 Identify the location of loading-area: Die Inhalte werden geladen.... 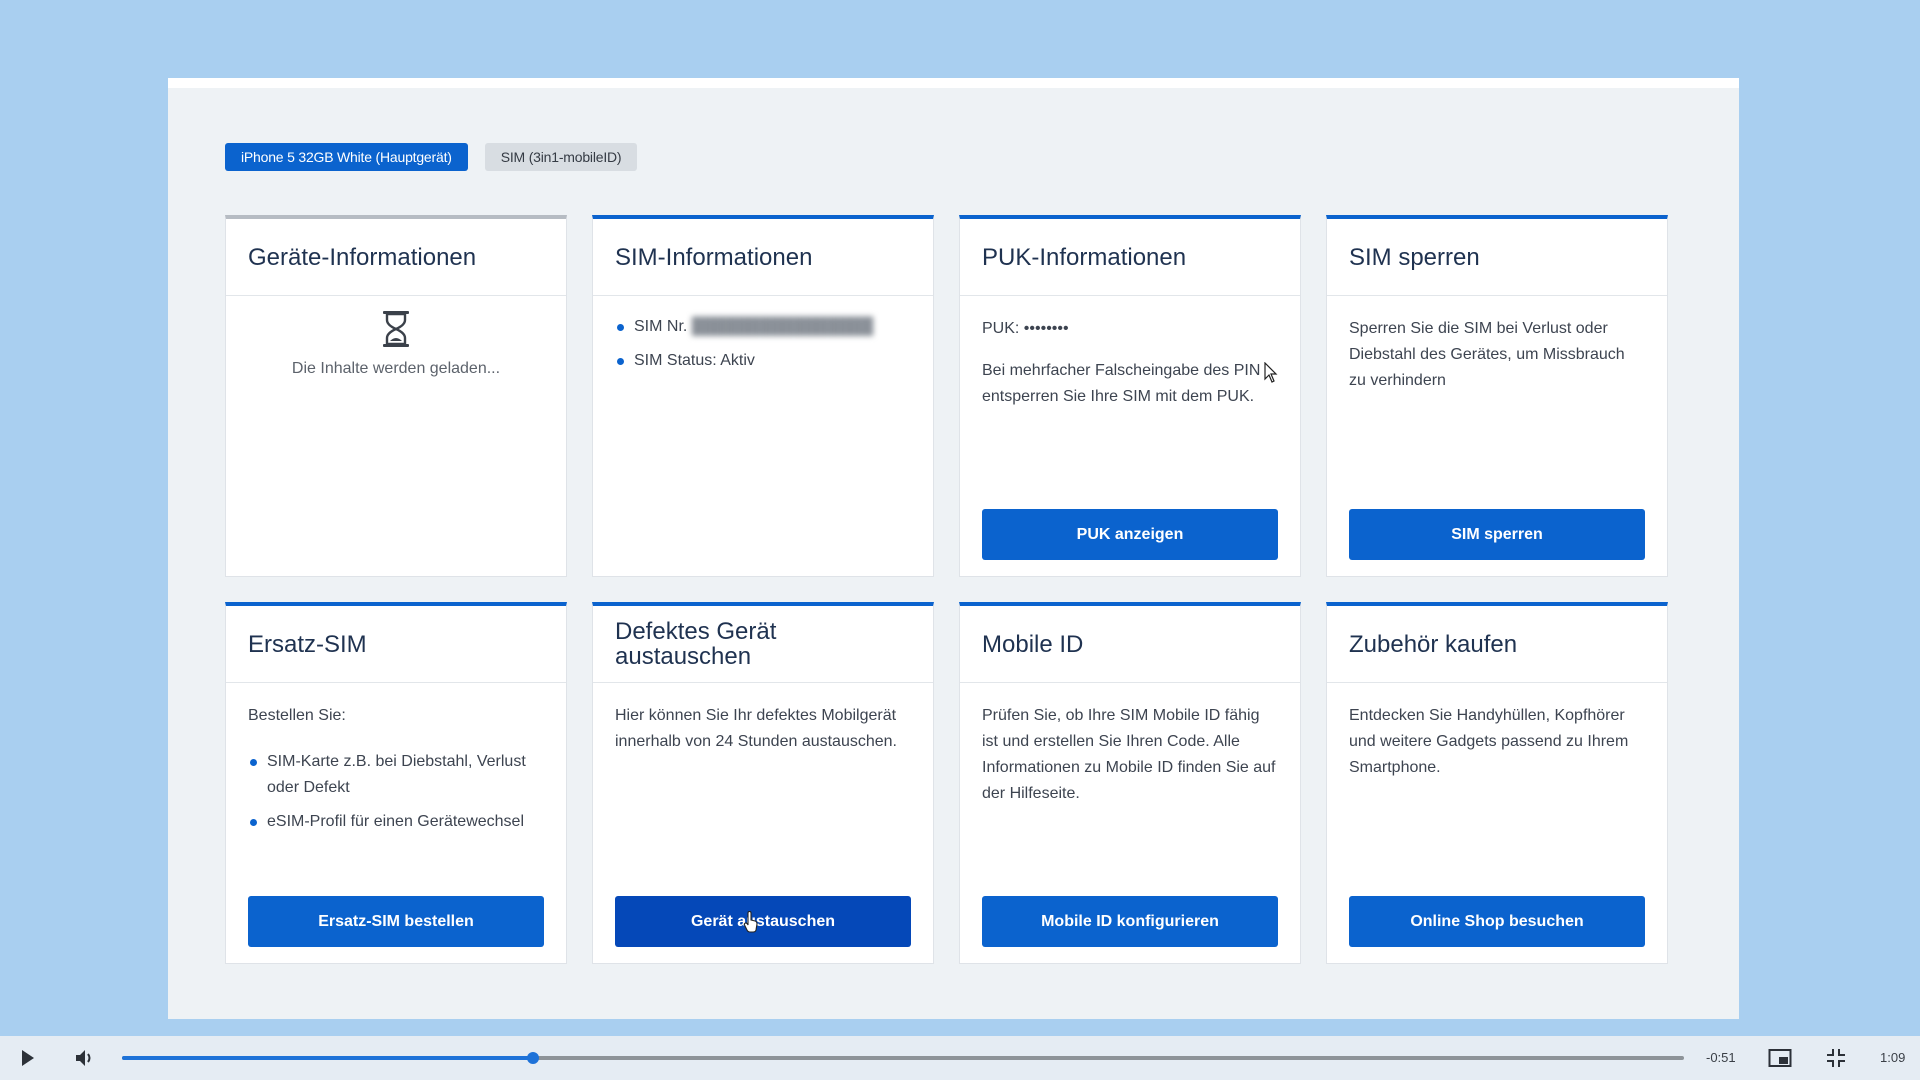
(396, 339).